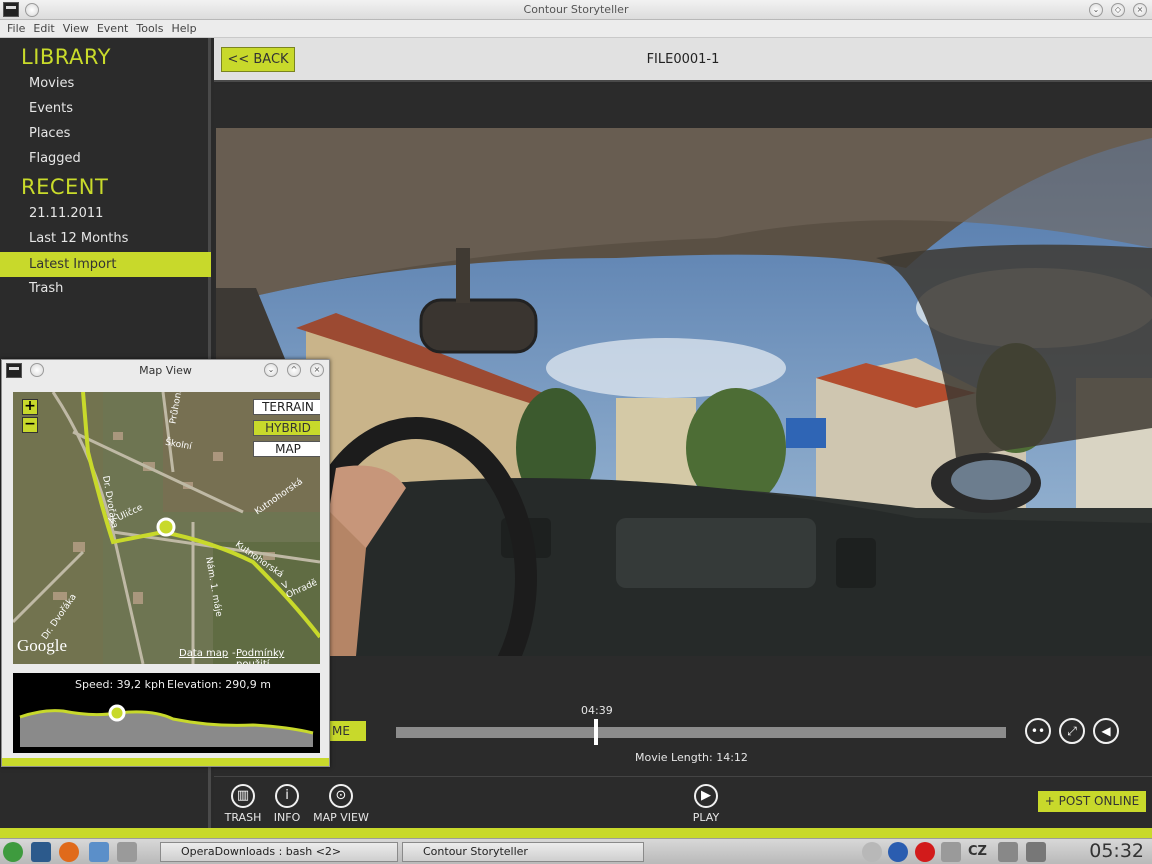  What do you see at coordinates (278, 656) in the screenshot?
I see `terms-link: Podmínky použití` at bounding box center [278, 656].